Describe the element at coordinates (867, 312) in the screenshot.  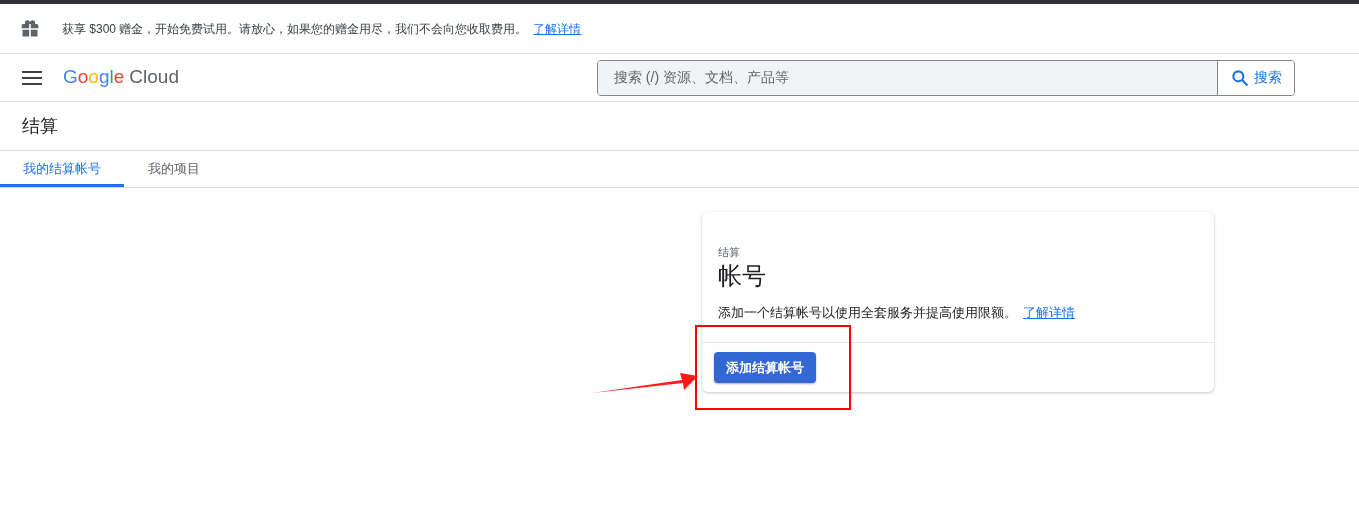
I see `card-description: 添加一个结算帐号以使用全套服务并提高使用限额。` at that location.